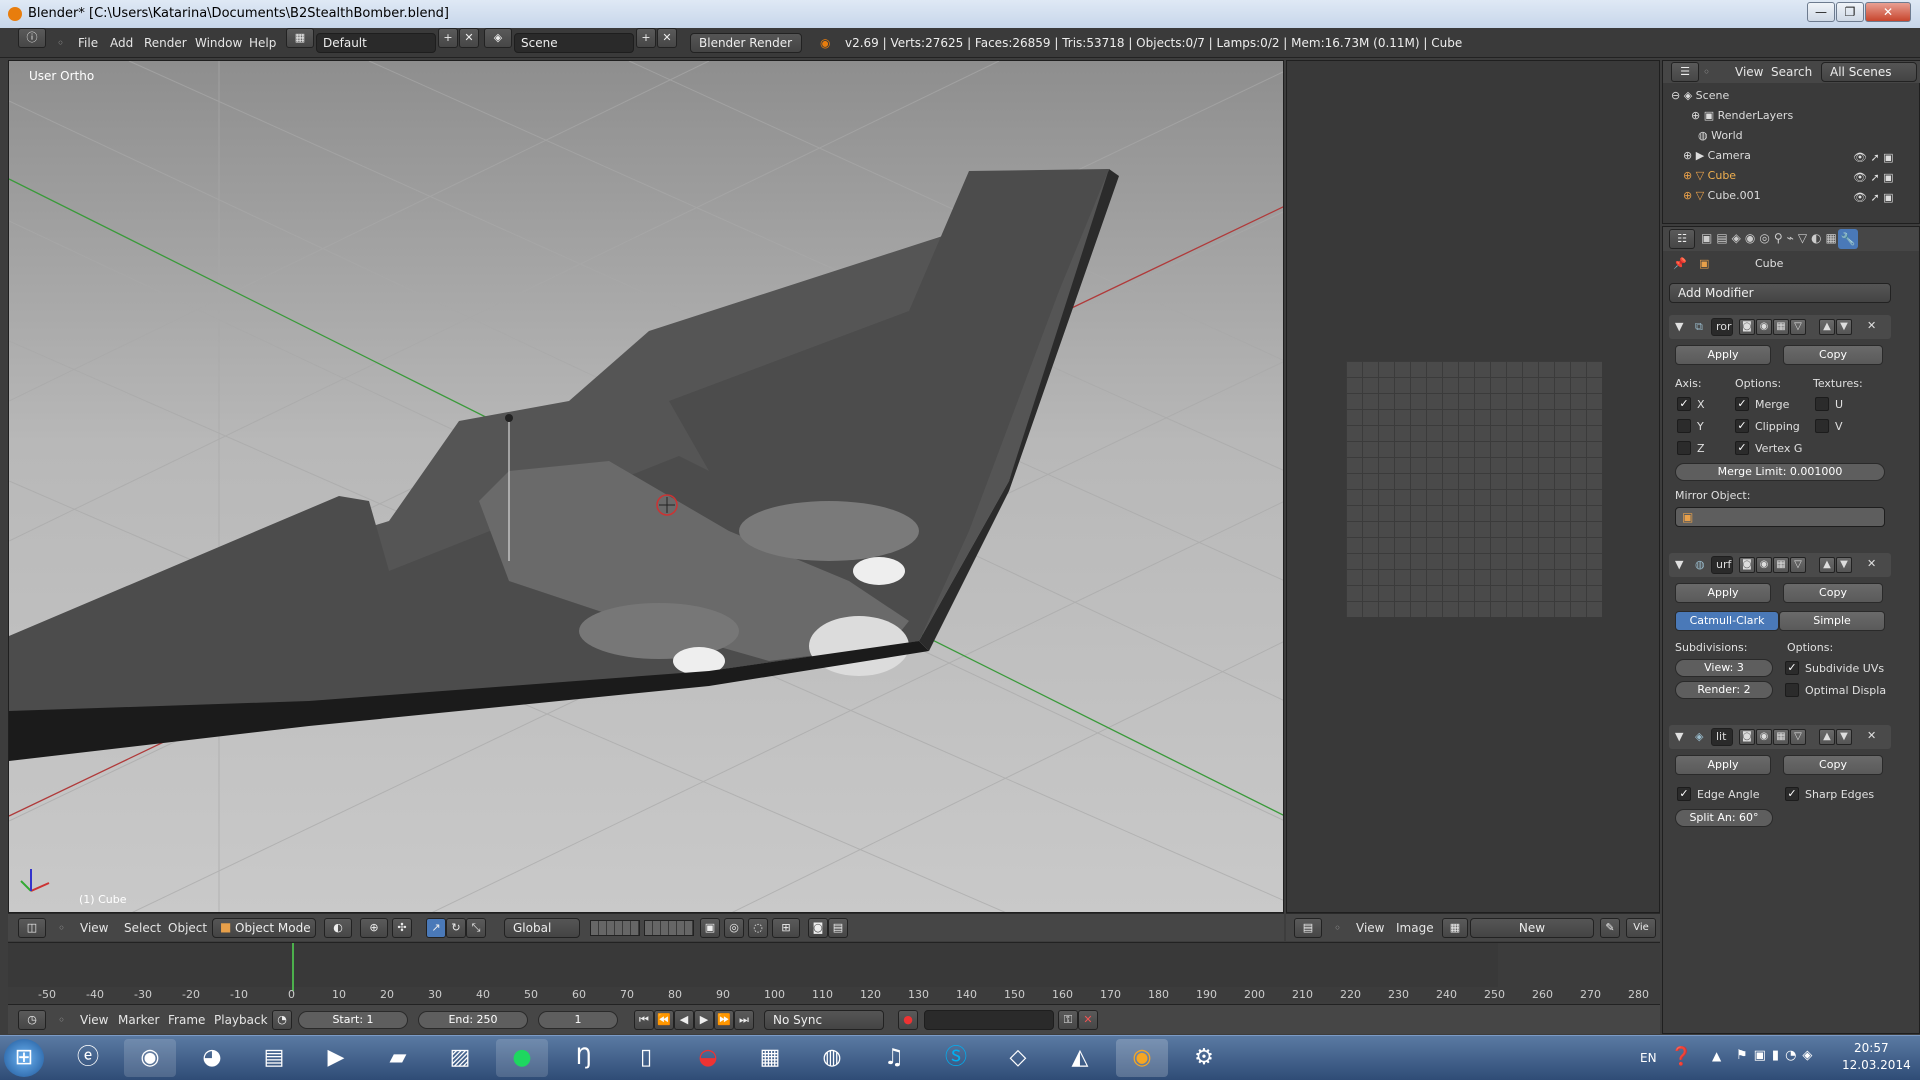 This screenshot has height=1080, width=1920. I want to click on move-down-icon: ▼, so click(1844, 327).